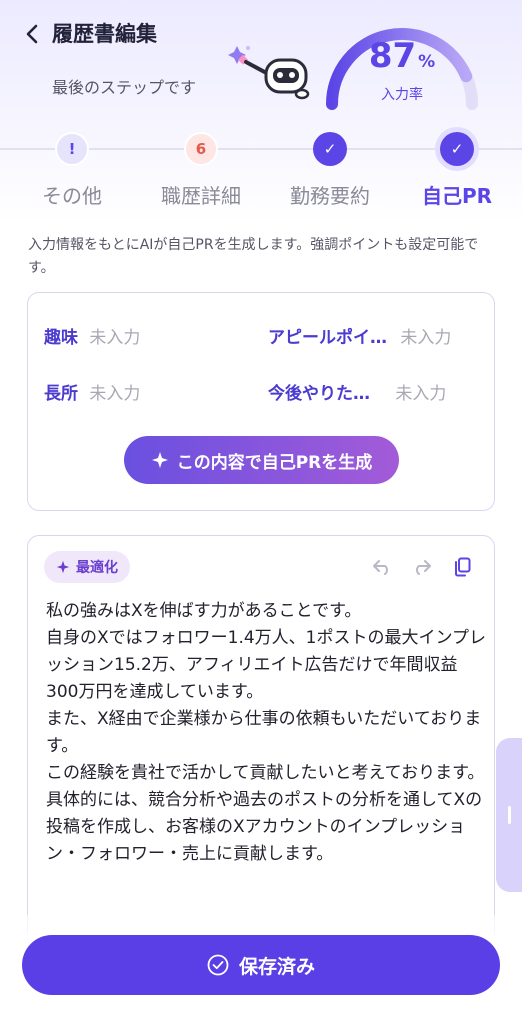 This screenshot has width=522, height=1024. What do you see at coordinates (330, 196) in the screenshot?
I see `step-label: 勤務要約` at bounding box center [330, 196].